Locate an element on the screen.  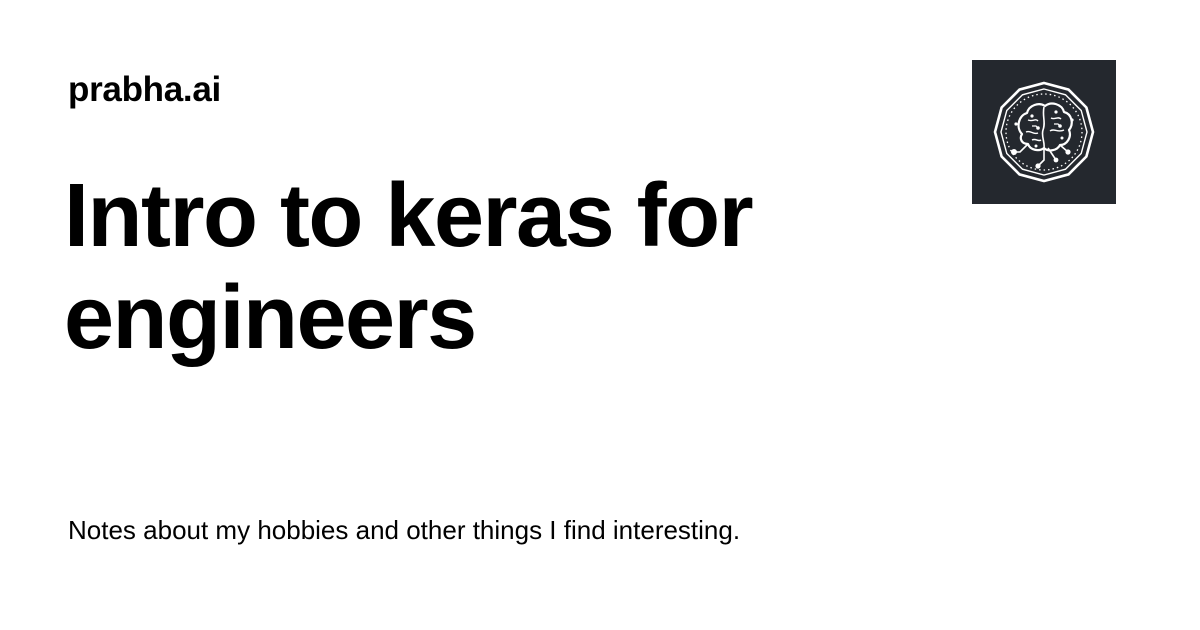
brain-circuit-icon is located at coordinates (1044, 132).